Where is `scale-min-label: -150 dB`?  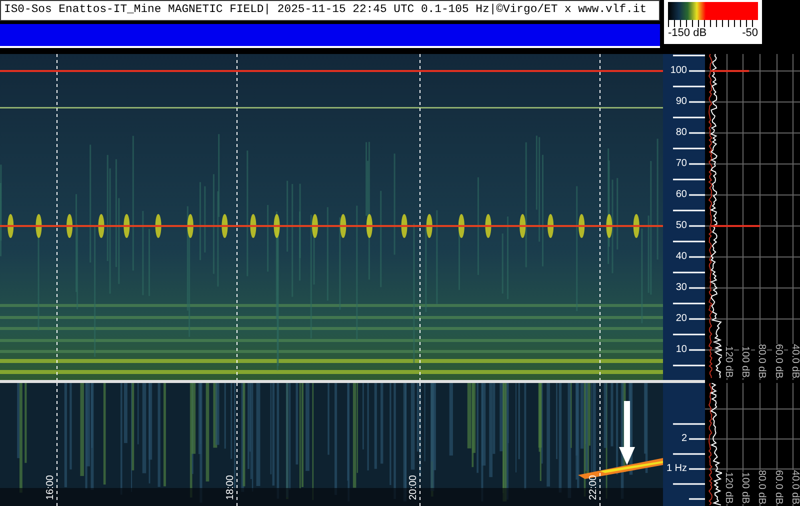
scale-min-label: -150 dB is located at coordinates (687, 33).